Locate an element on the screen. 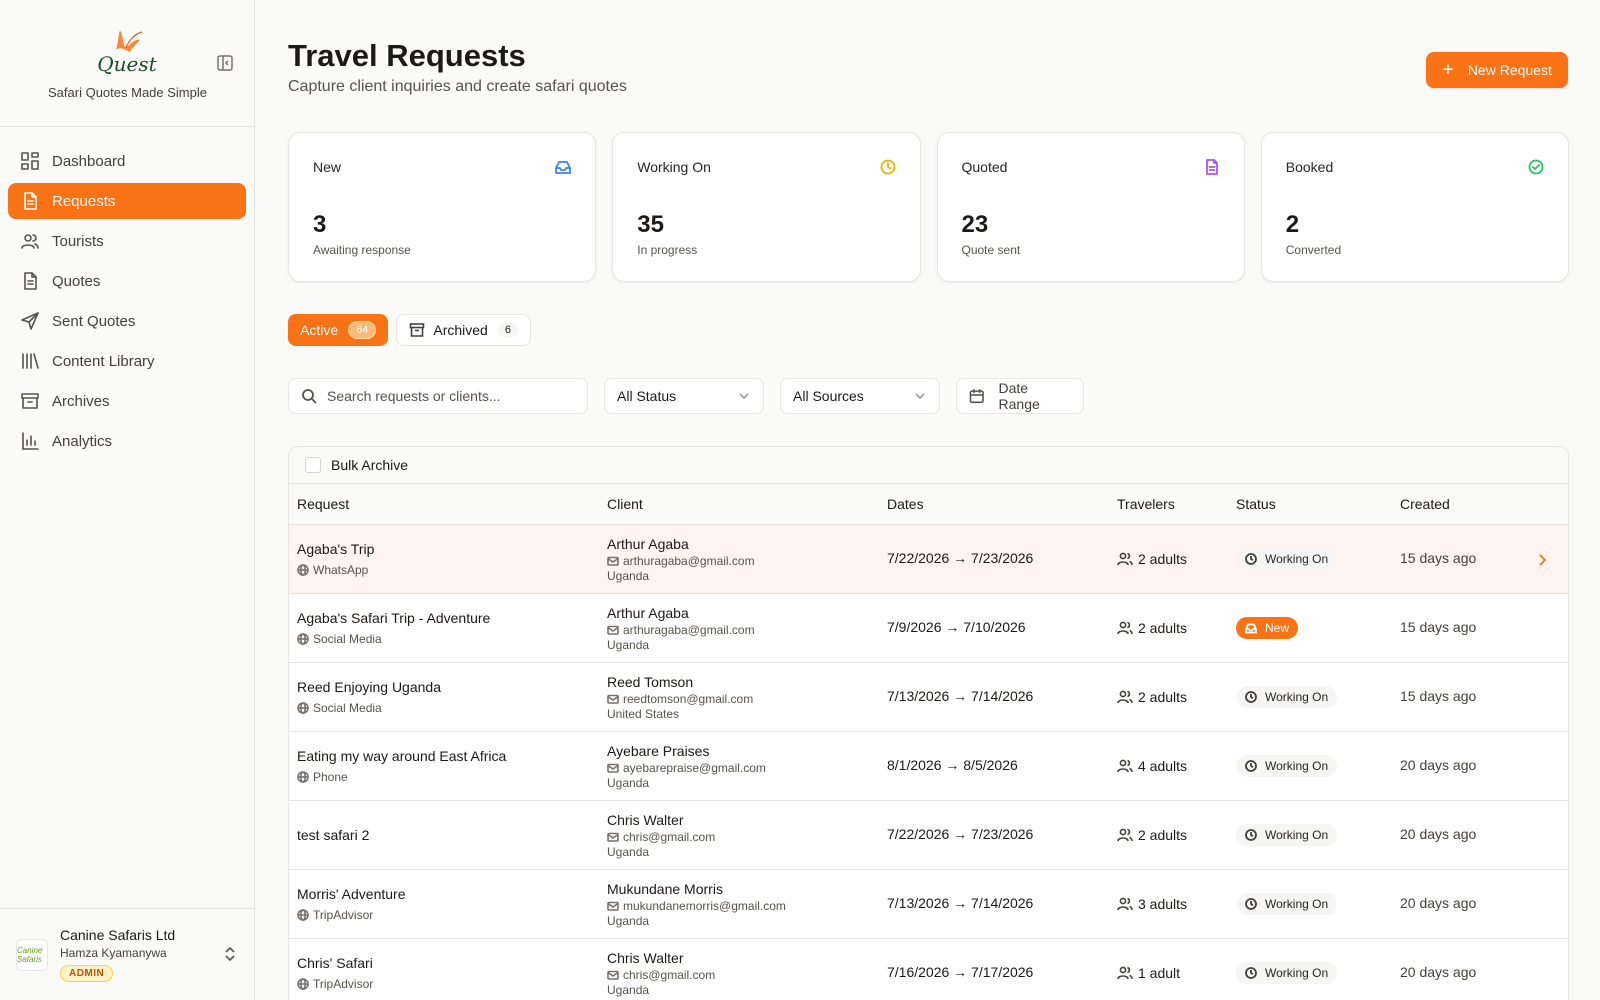 Image resolution: width=1600 pixels, height=1000 pixels. status-filter-select: All Status is located at coordinates (684, 396).